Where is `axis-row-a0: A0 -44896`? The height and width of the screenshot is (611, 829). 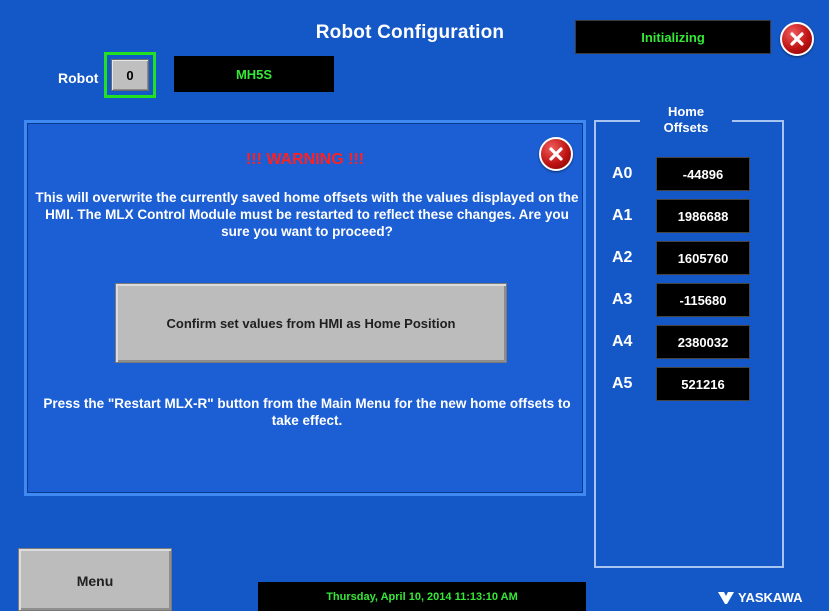 axis-row-a0: A0 -44896 is located at coordinates (692, 174).